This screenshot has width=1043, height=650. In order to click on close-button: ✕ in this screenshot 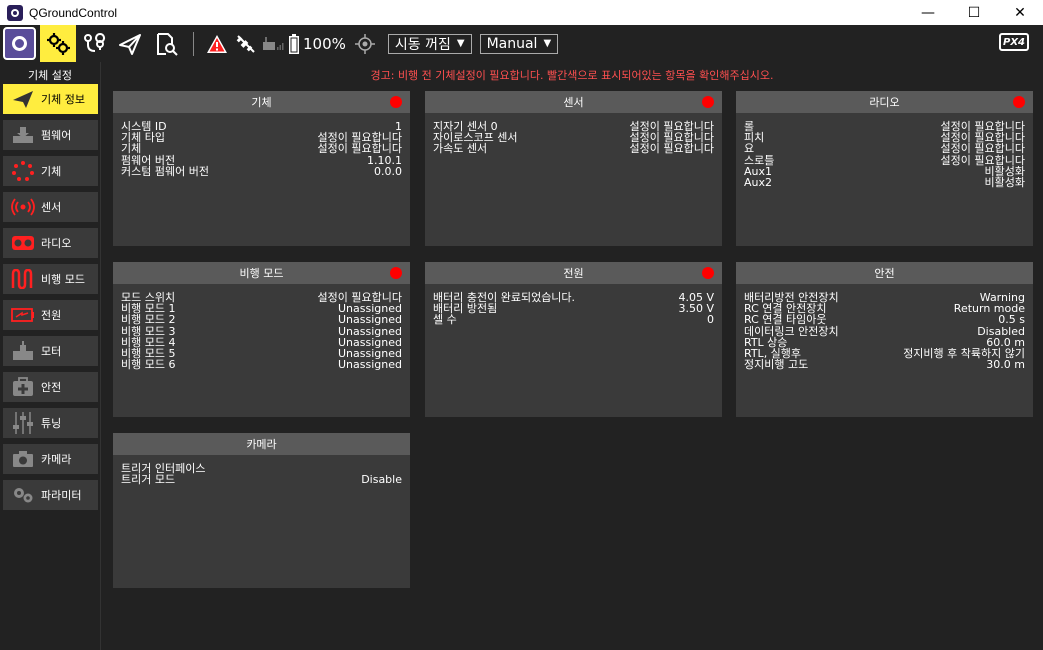, I will do `click(1020, 12)`.